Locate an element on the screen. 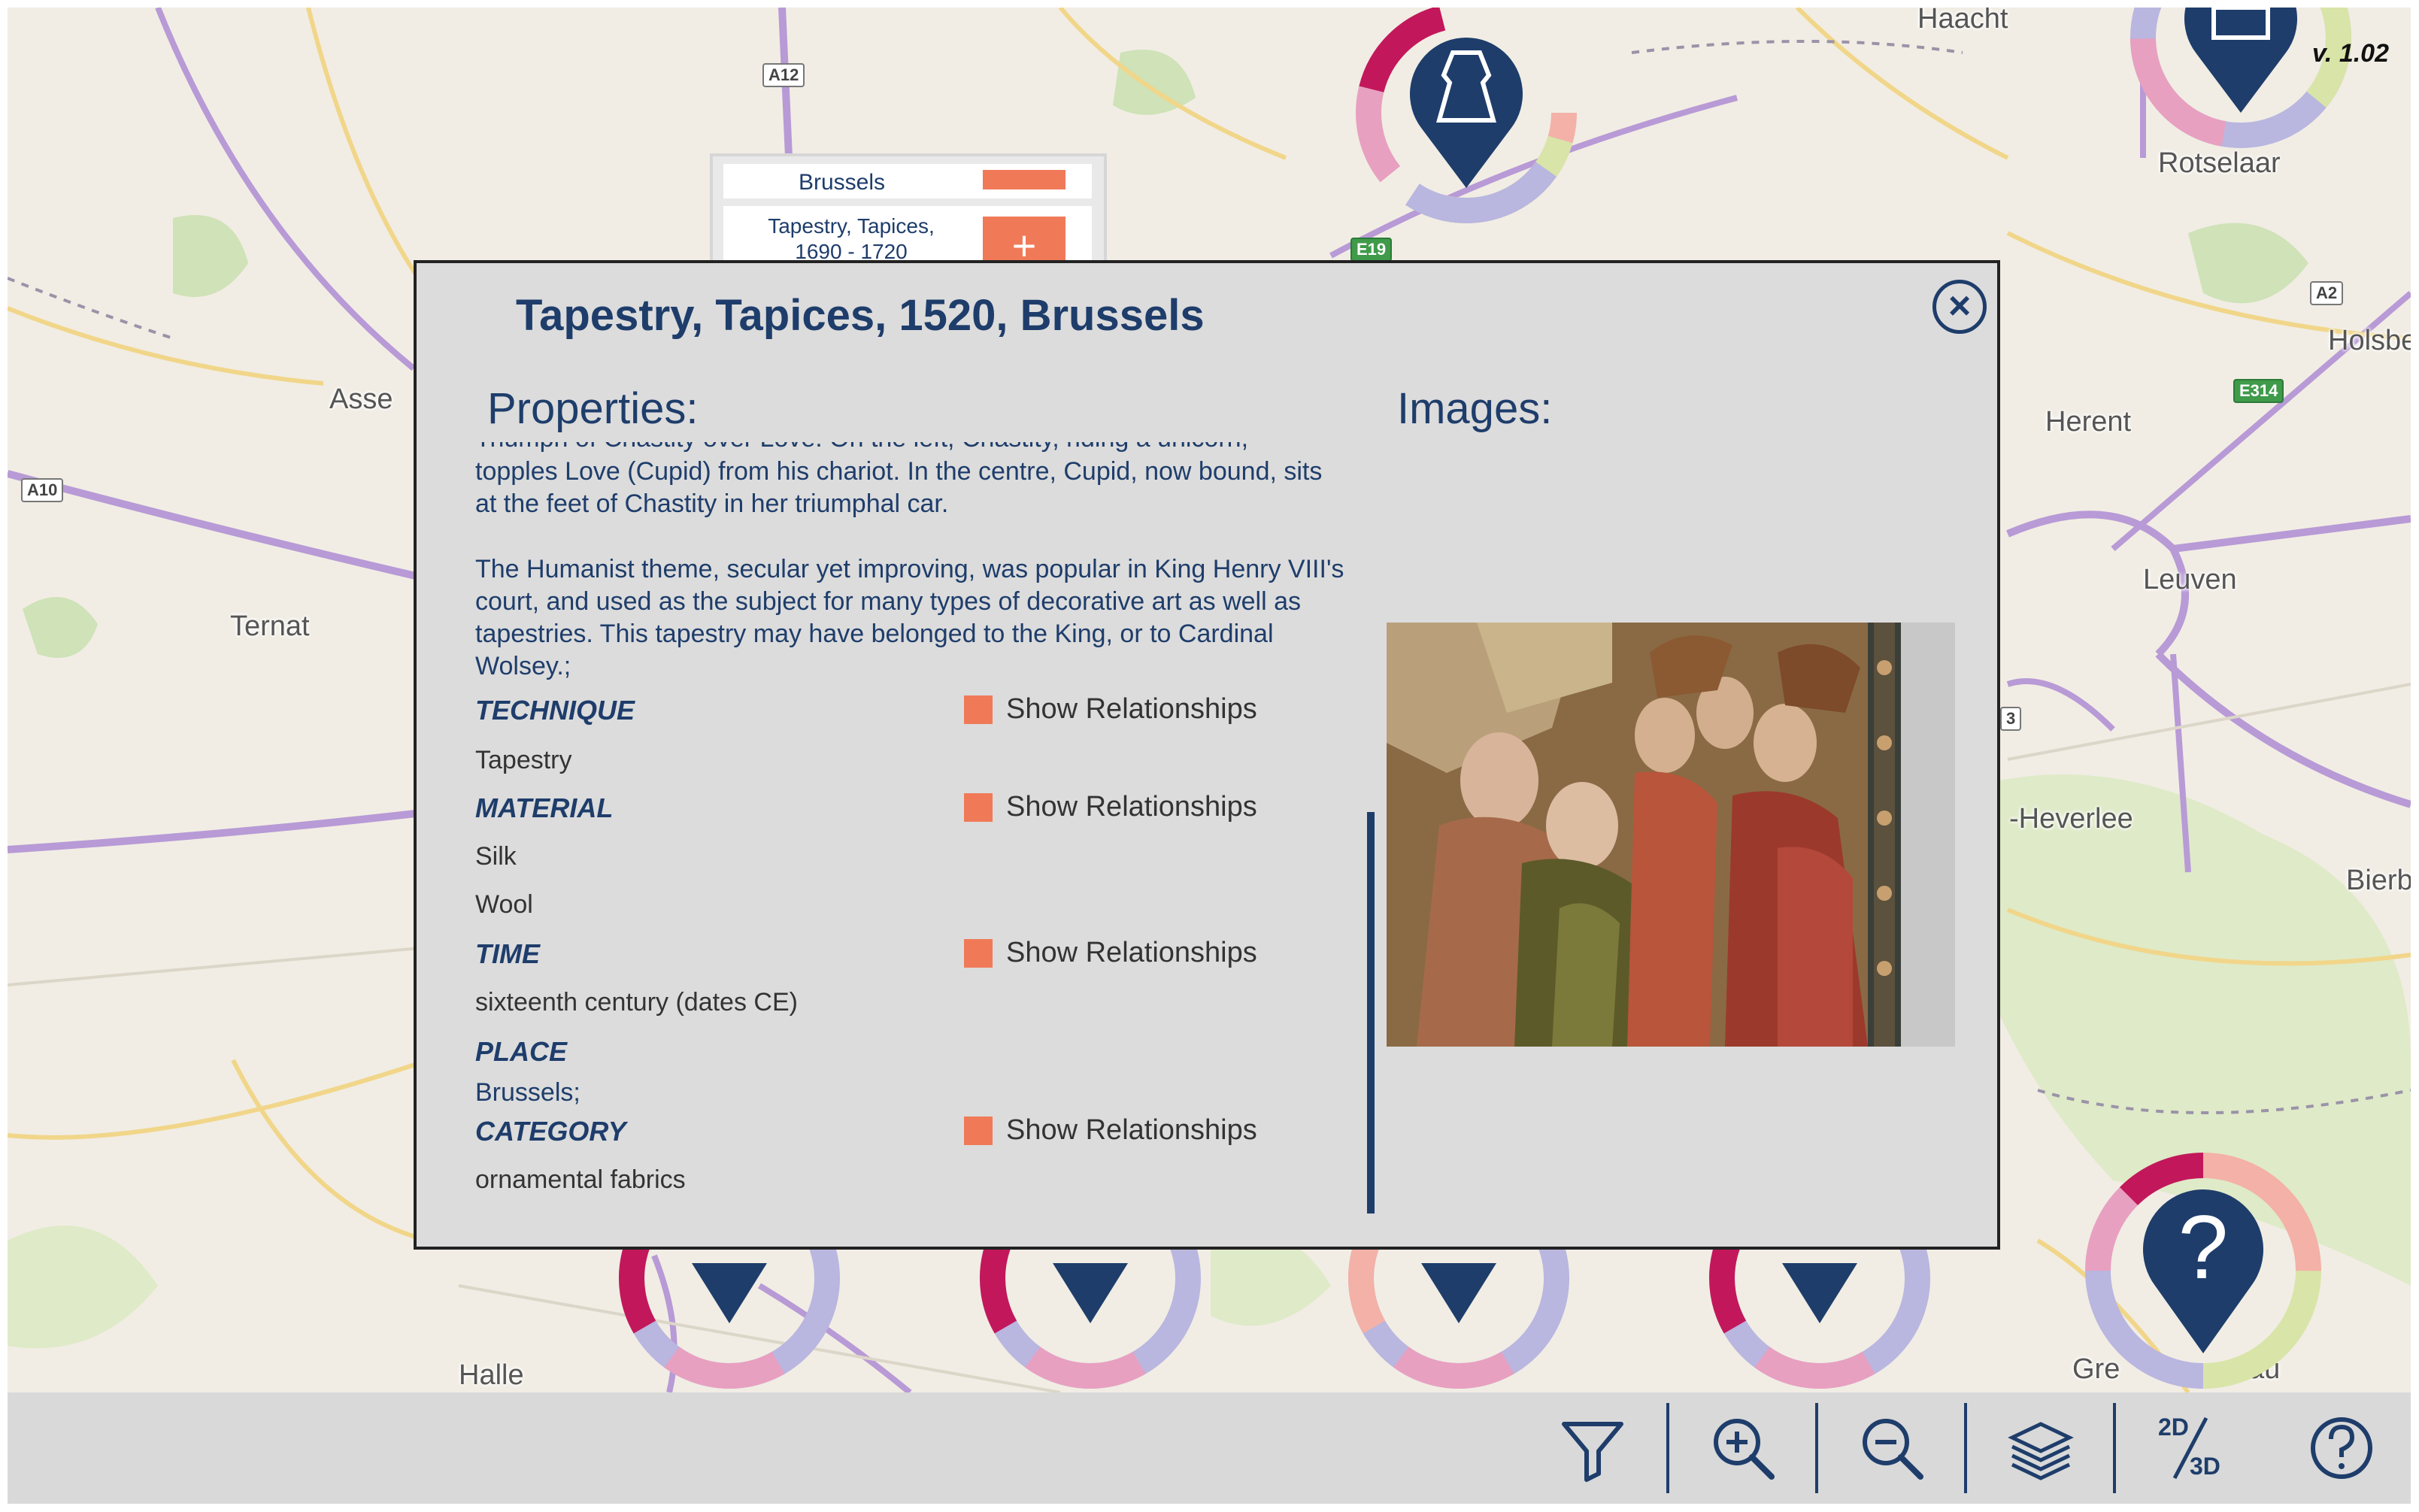  technique-show-relationships: Show Relationships is located at coordinates (1110, 709).